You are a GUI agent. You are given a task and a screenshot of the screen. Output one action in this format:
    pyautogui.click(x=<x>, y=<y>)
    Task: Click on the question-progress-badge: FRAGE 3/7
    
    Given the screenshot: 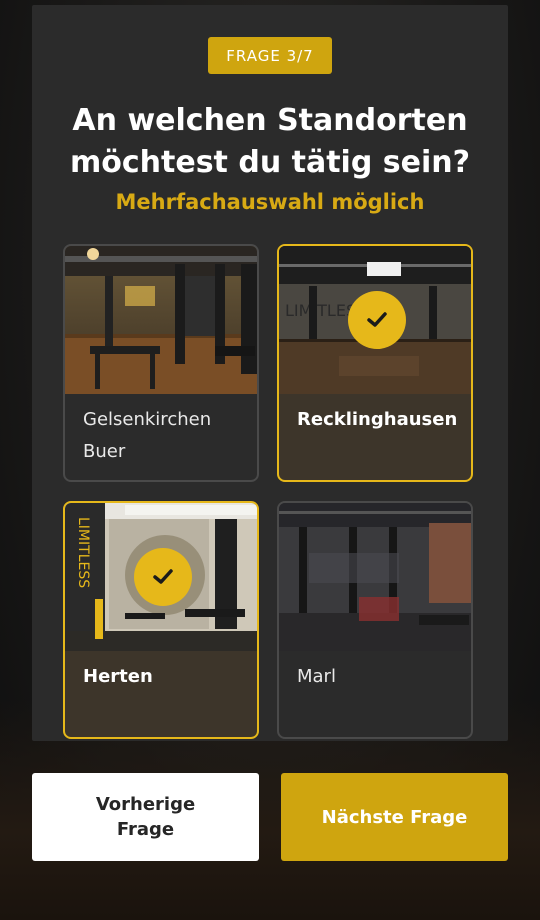 What is the action you would take?
    pyautogui.click(x=270, y=55)
    